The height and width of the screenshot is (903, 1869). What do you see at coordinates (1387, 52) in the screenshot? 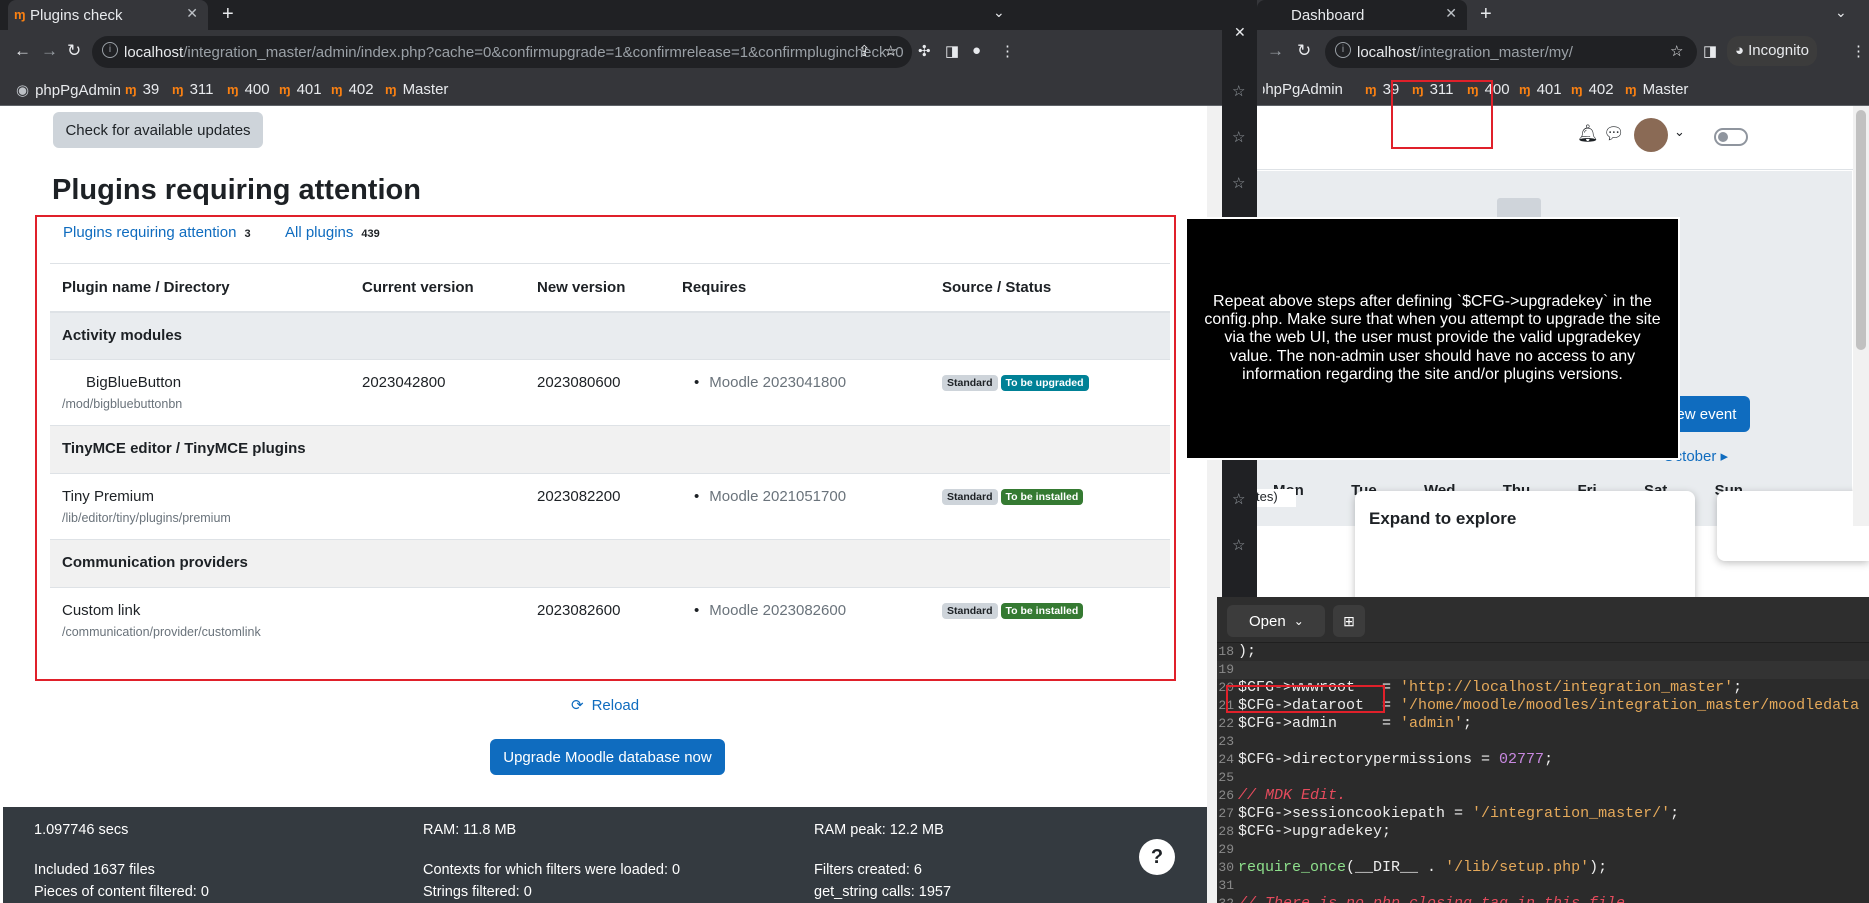
I see `url-host: localhost` at bounding box center [1387, 52].